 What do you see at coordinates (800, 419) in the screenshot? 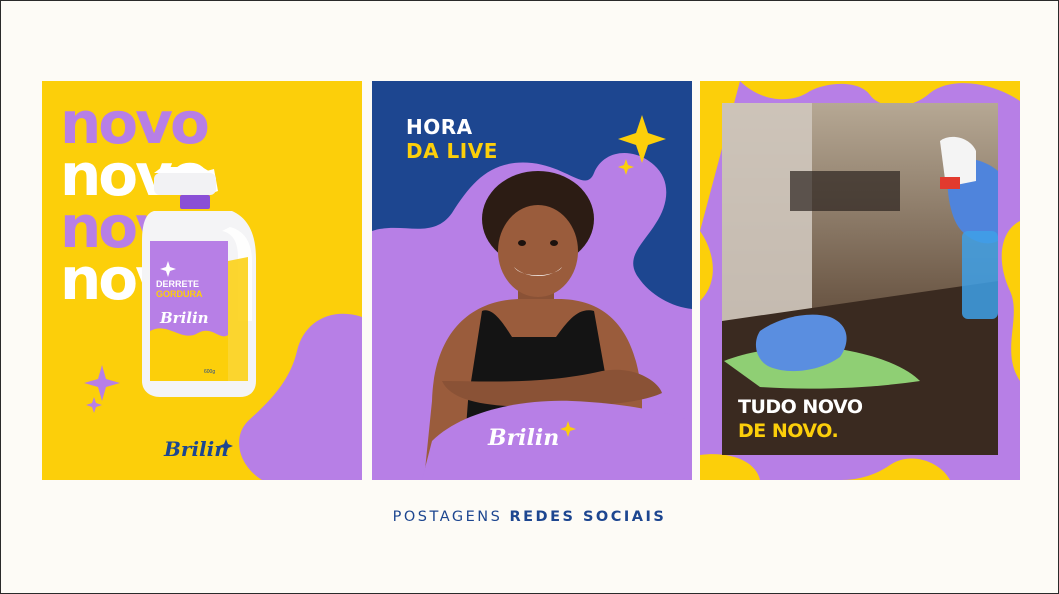
I see `tagline: TUDO NOVO DE NOVO.` at bounding box center [800, 419].